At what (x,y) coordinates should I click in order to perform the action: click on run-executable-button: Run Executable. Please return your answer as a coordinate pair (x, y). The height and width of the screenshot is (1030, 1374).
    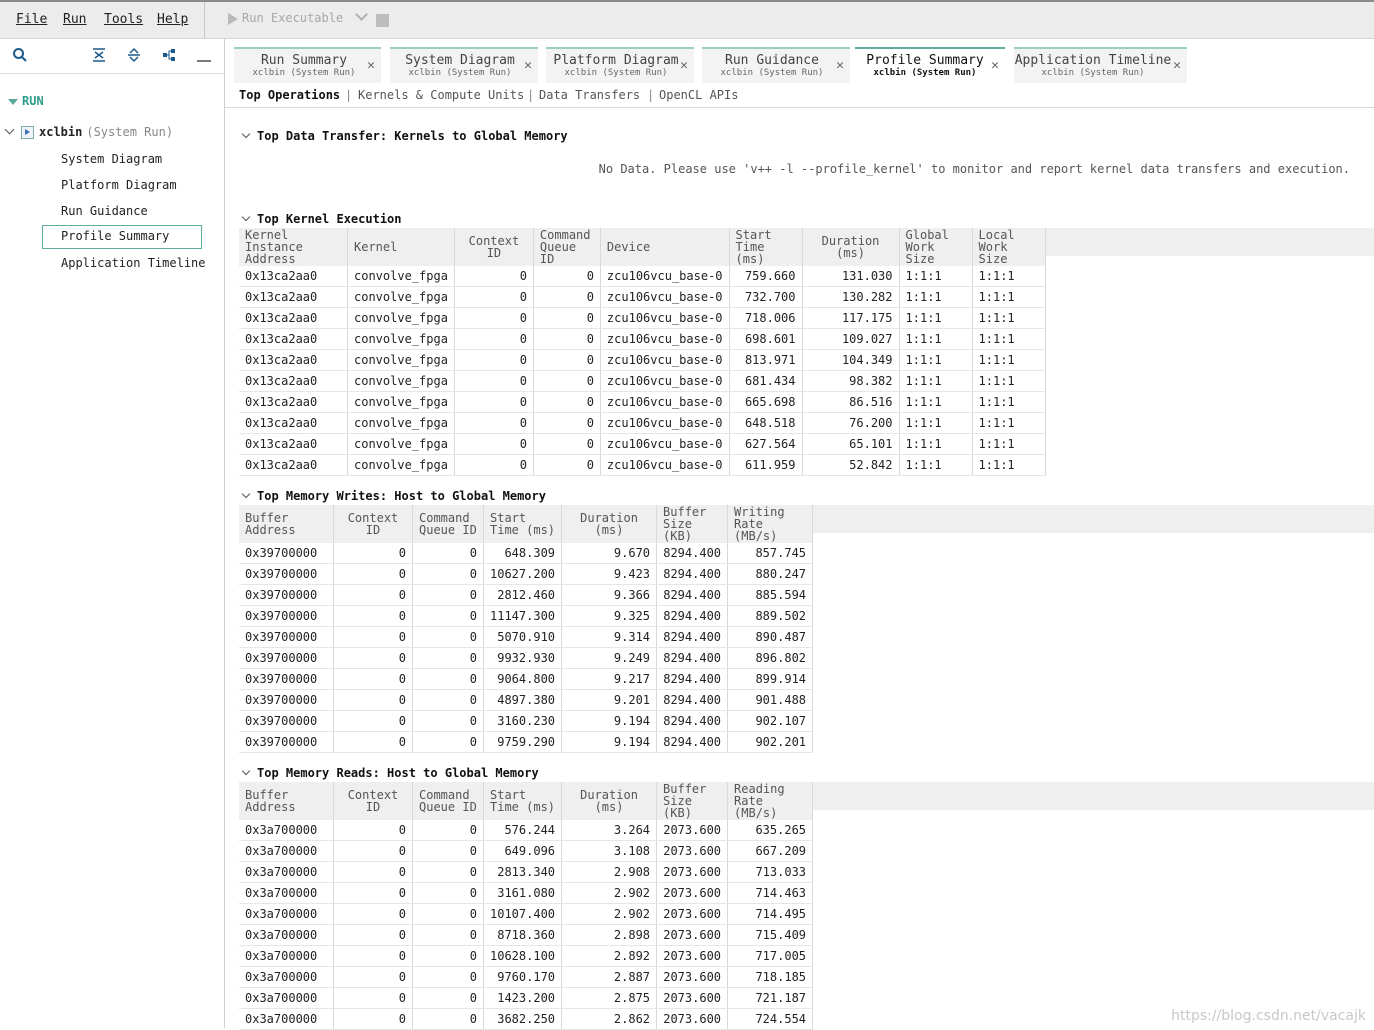
    Looking at the image, I should click on (298, 16).